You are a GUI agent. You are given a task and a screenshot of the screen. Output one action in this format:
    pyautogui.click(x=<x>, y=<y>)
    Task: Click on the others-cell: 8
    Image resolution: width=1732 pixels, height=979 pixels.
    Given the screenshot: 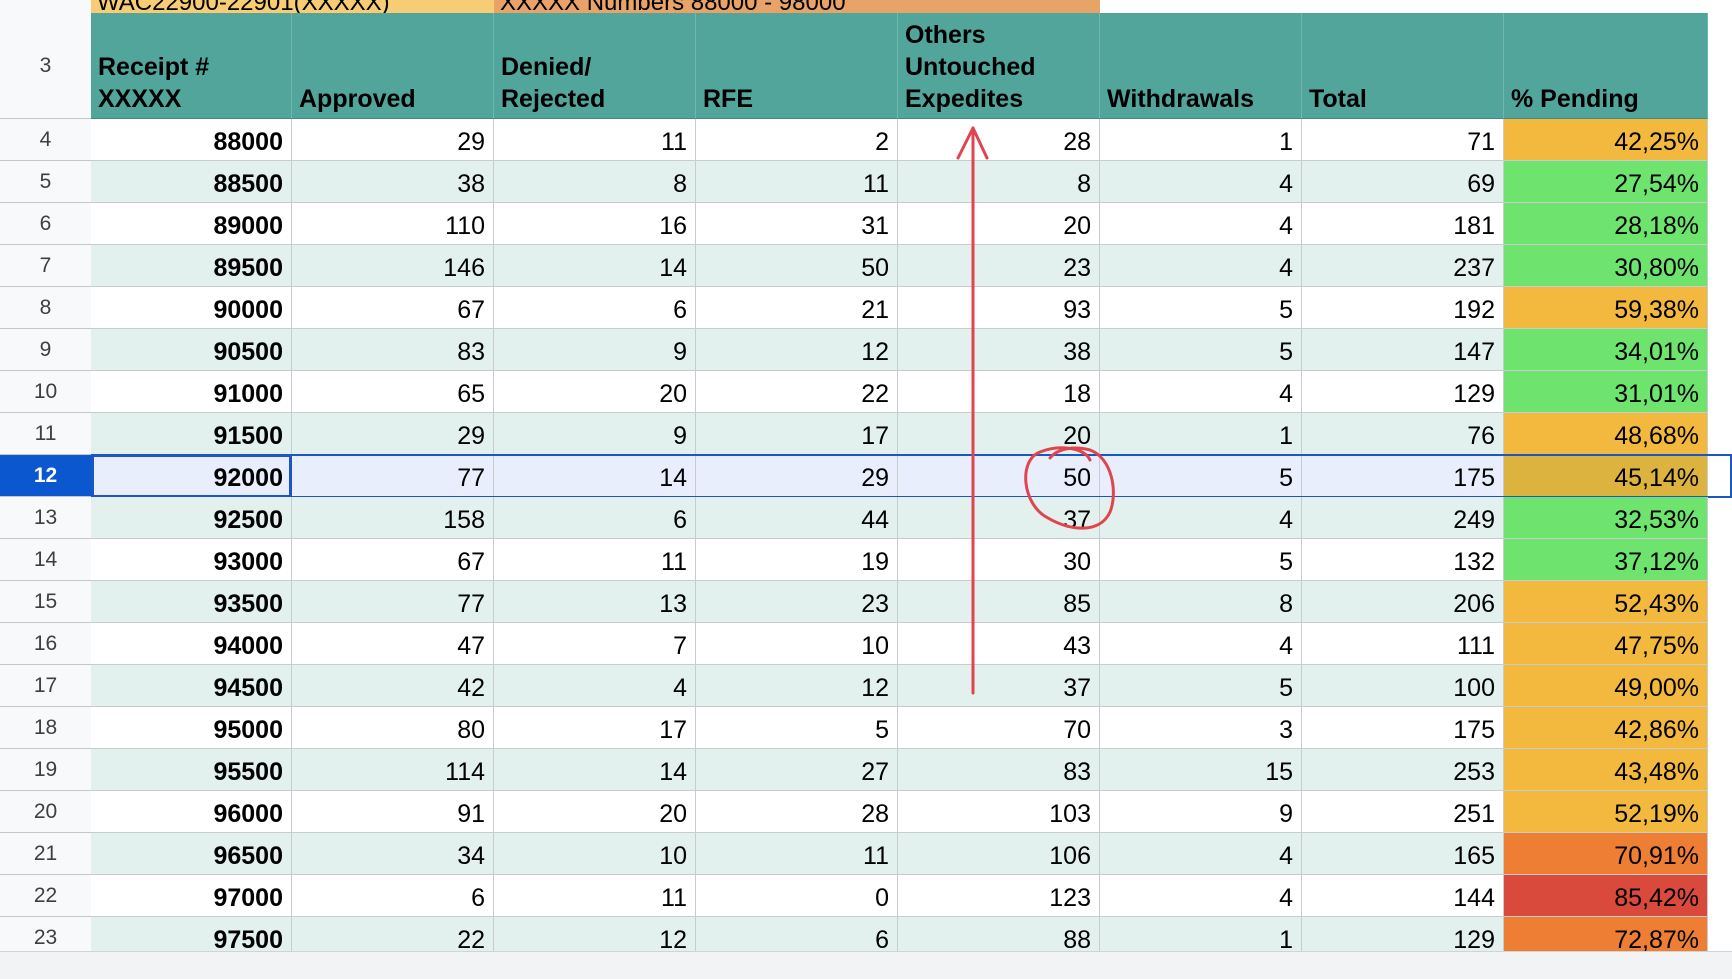 What is the action you would take?
    pyautogui.click(x=999, y=182)
    